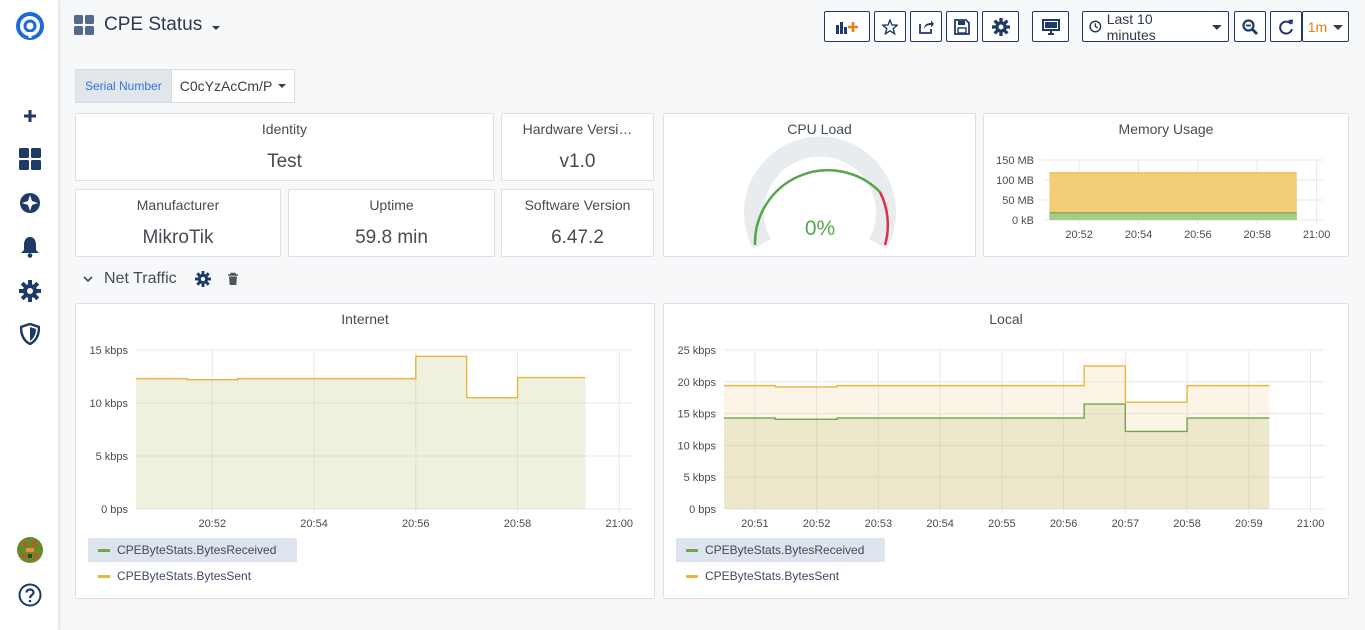 The width and height of the screenshot is (1365, 630). I want to click on user-avatar, so click(30, 550).